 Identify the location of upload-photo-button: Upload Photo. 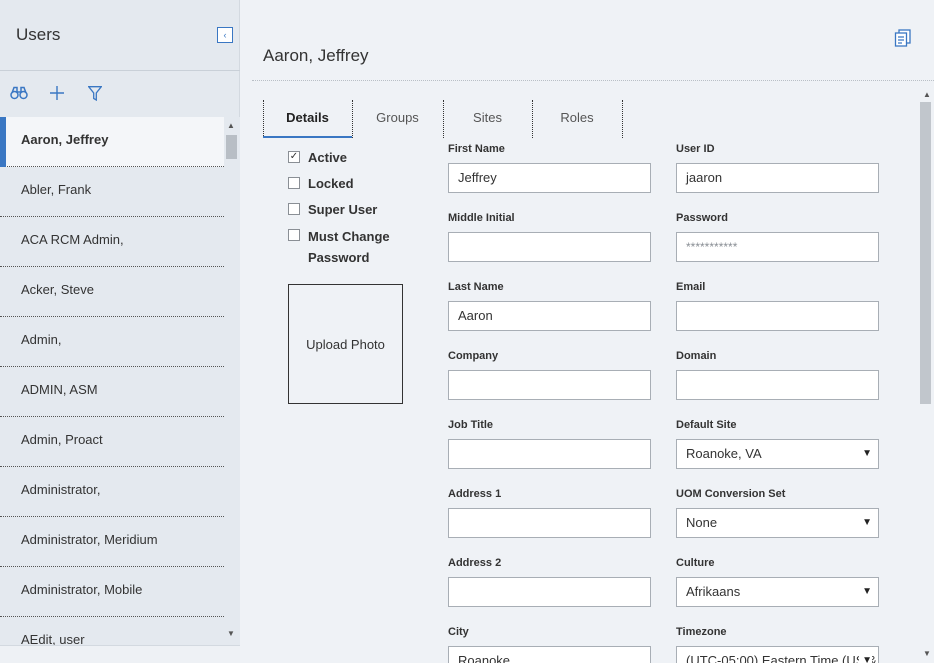
(345, 344).